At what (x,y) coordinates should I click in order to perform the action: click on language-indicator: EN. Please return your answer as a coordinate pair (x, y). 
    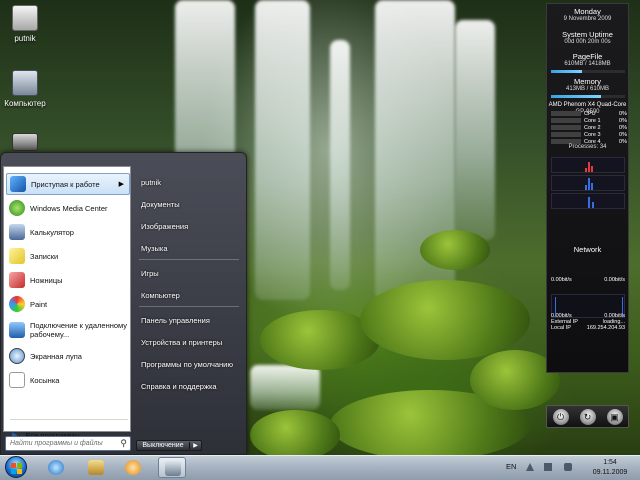
    Looking at the image, I should click on (511, 466).